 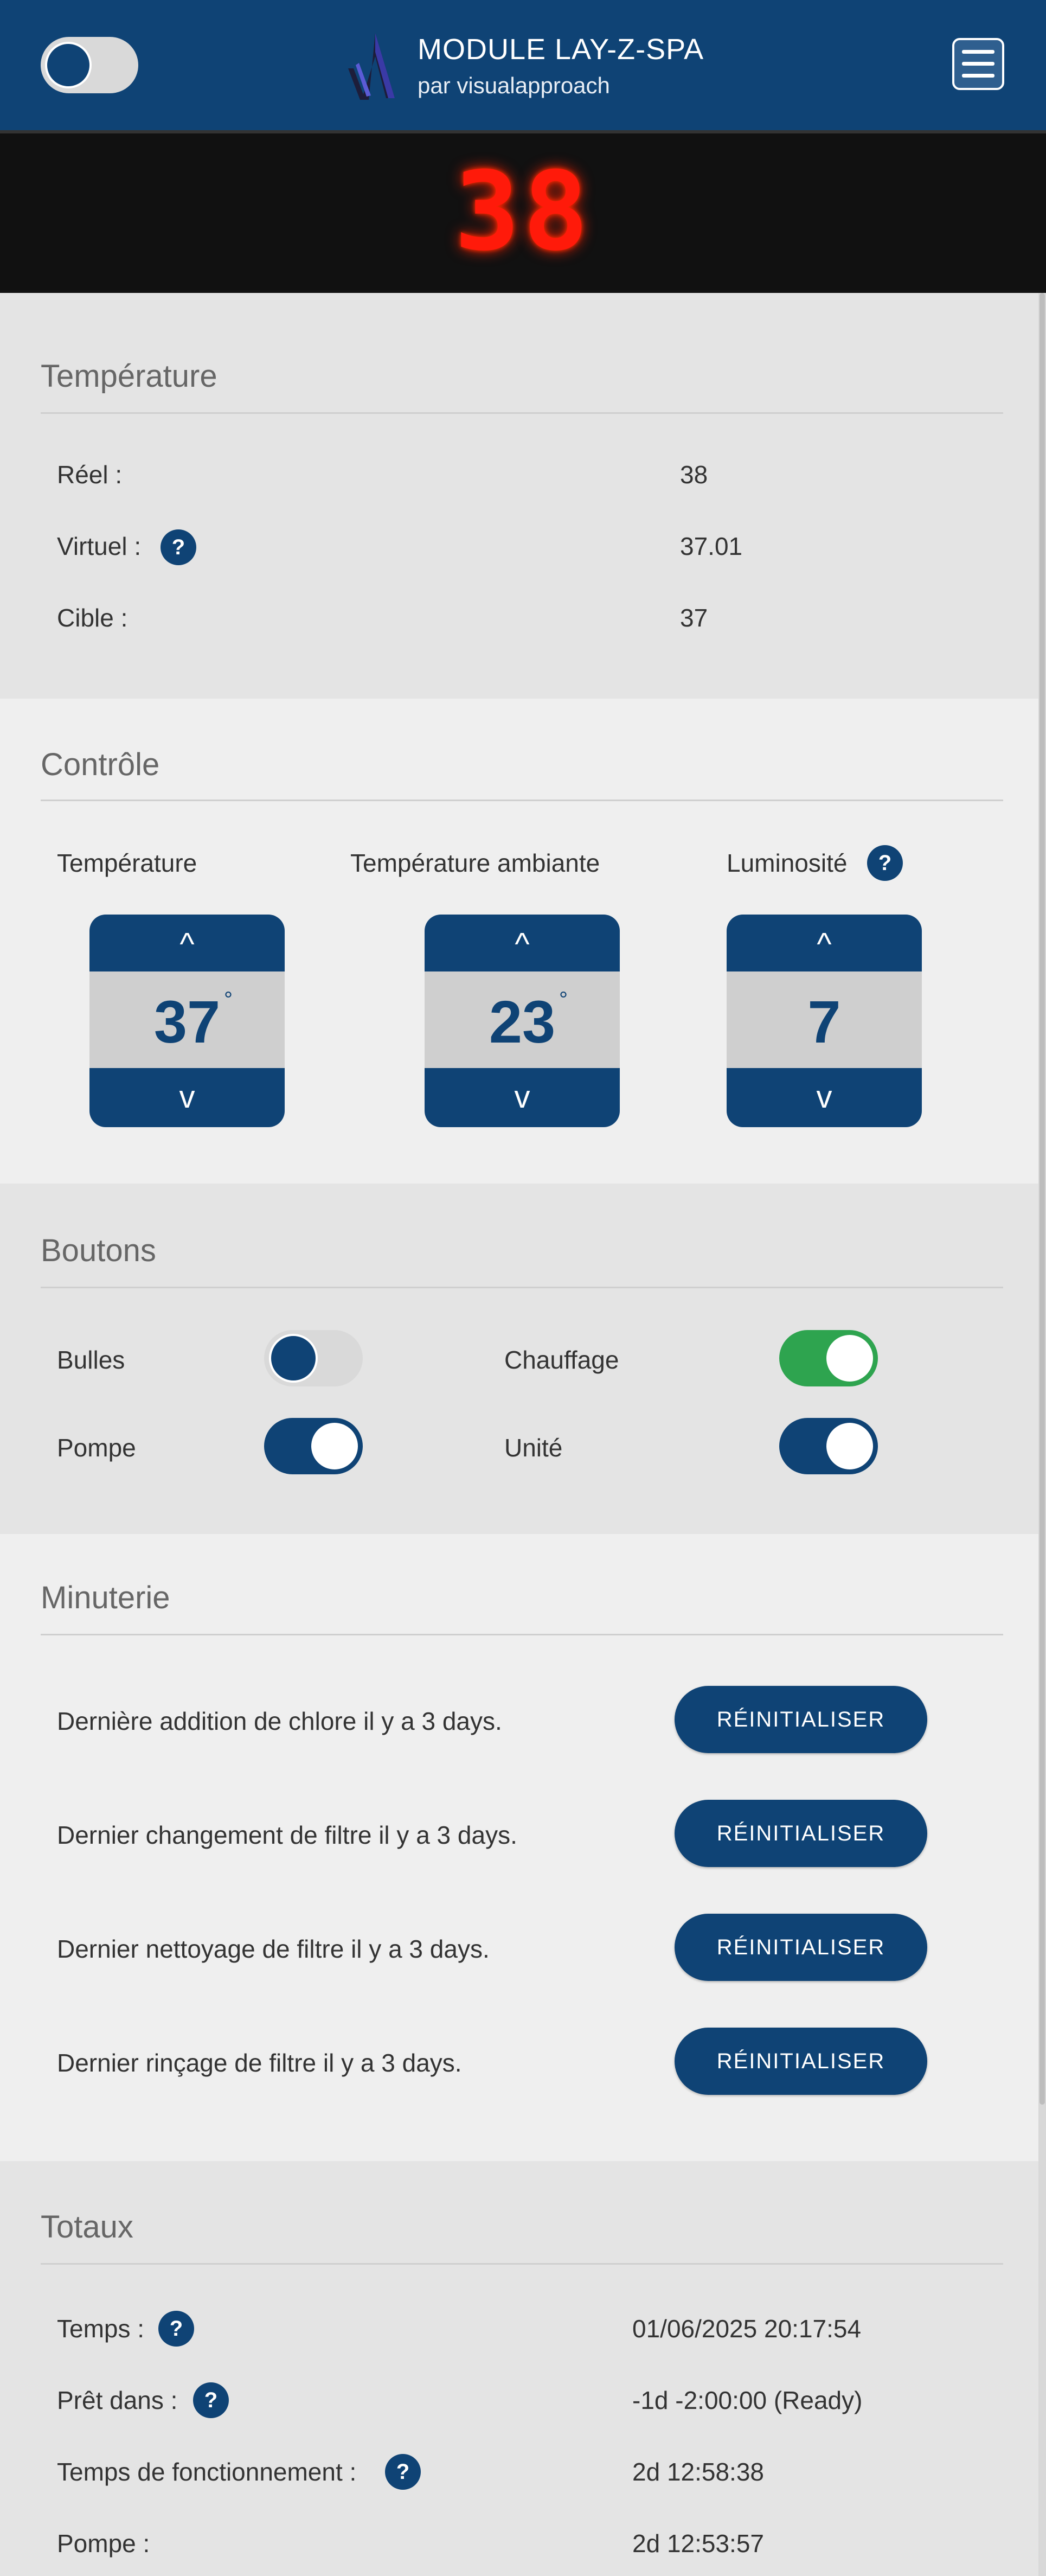 What do you see at coordinates (825, 1098) in the screenshot?
I see `decrease-brightness-button: v` at bounding box center [825, 1098].